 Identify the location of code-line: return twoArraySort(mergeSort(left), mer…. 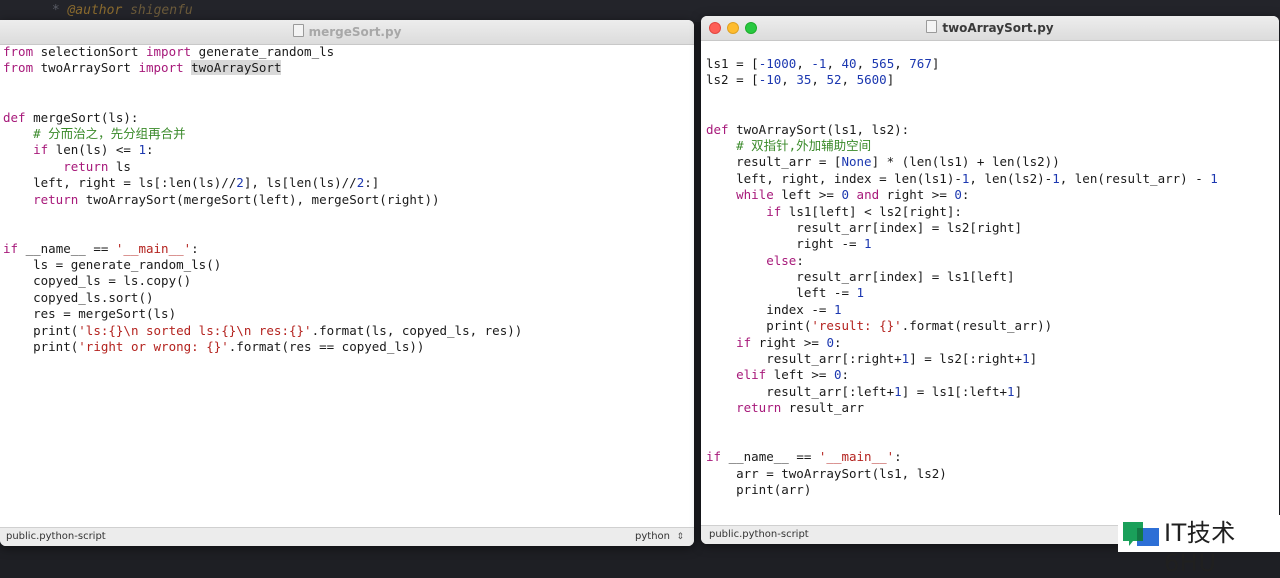
(262, 200).